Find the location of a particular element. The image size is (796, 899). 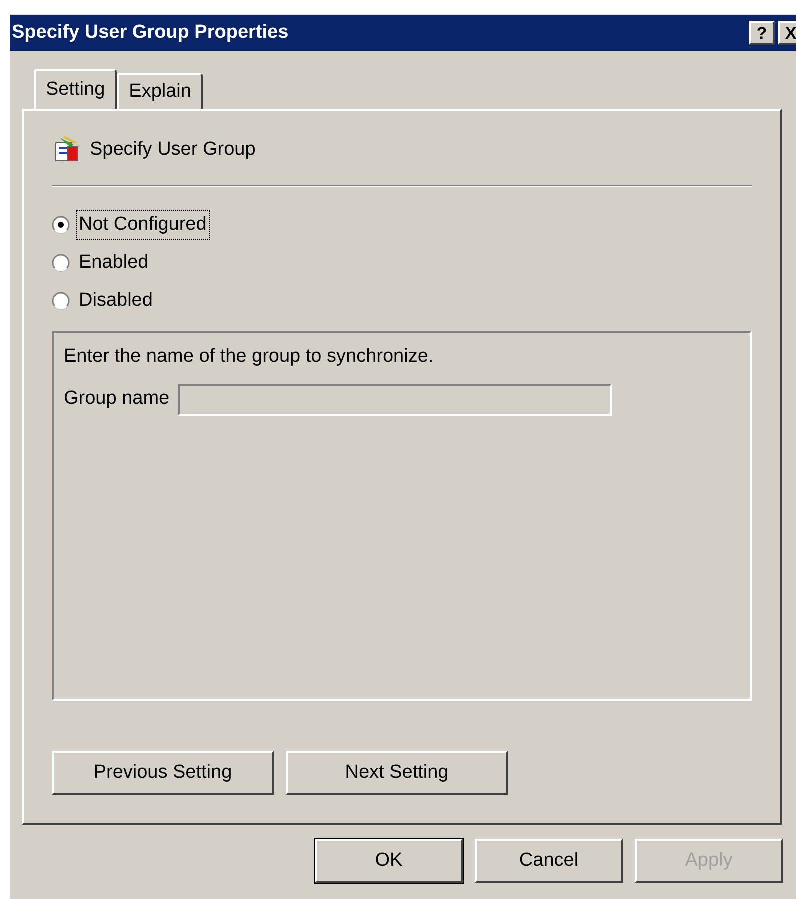

field-label: Group name is located at coordinates (117, 399).